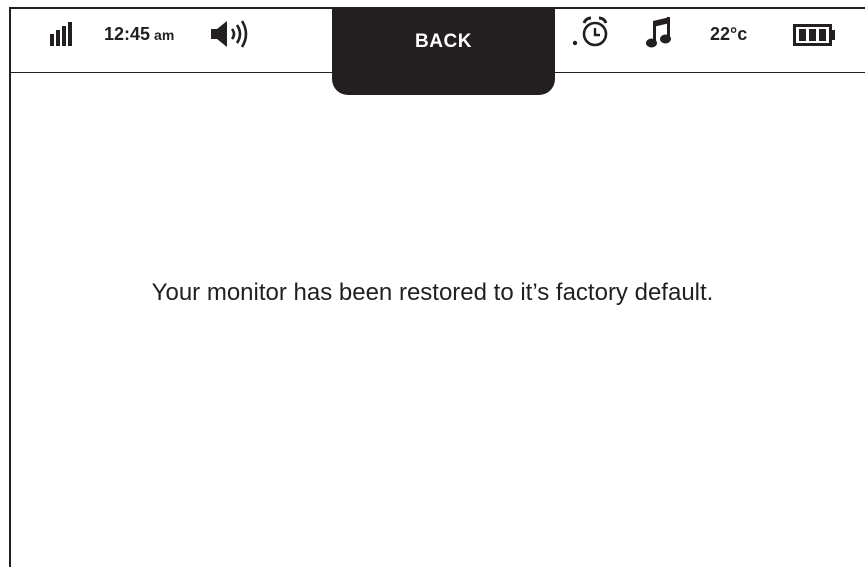 Image resolution: width=865 pixels, height=567 pixels. I want to click on music-note-icon, so click(659, 33).